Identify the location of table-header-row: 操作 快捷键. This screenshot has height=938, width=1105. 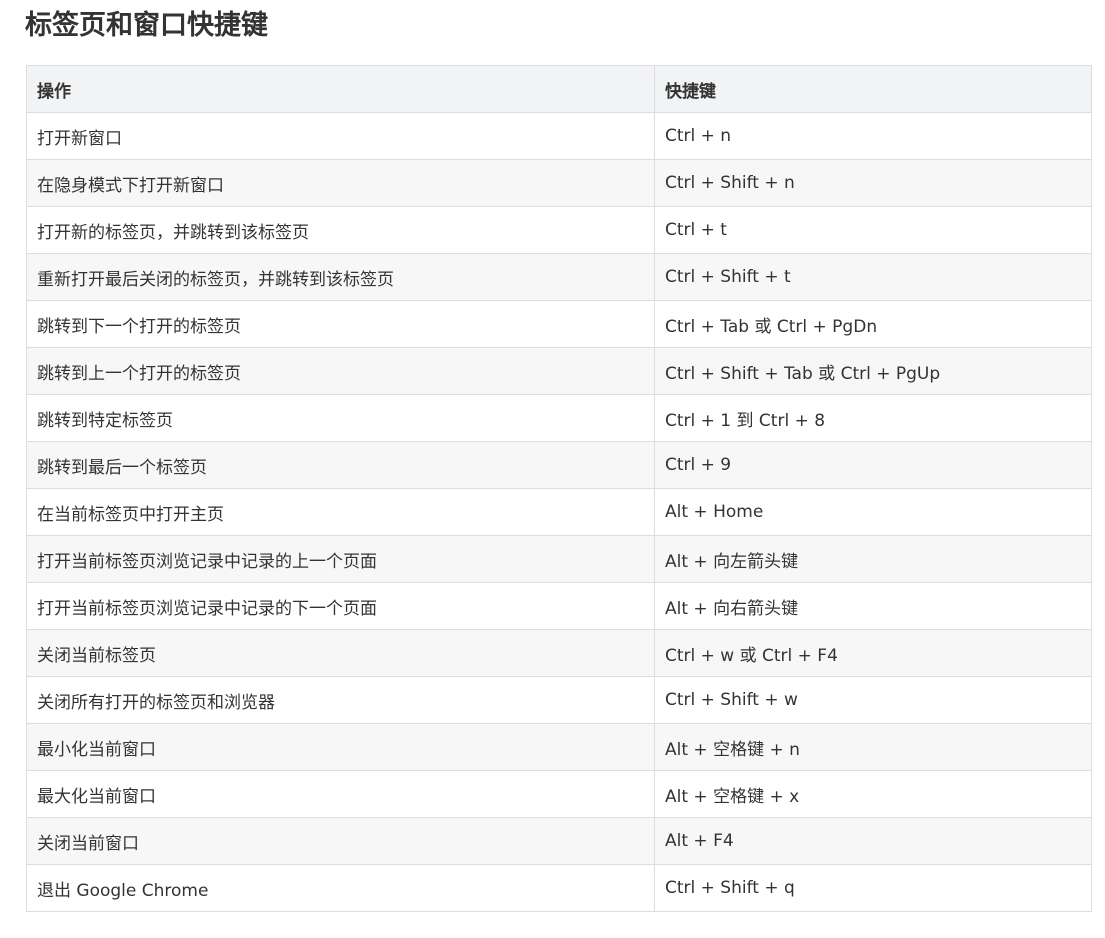
(559, 89).